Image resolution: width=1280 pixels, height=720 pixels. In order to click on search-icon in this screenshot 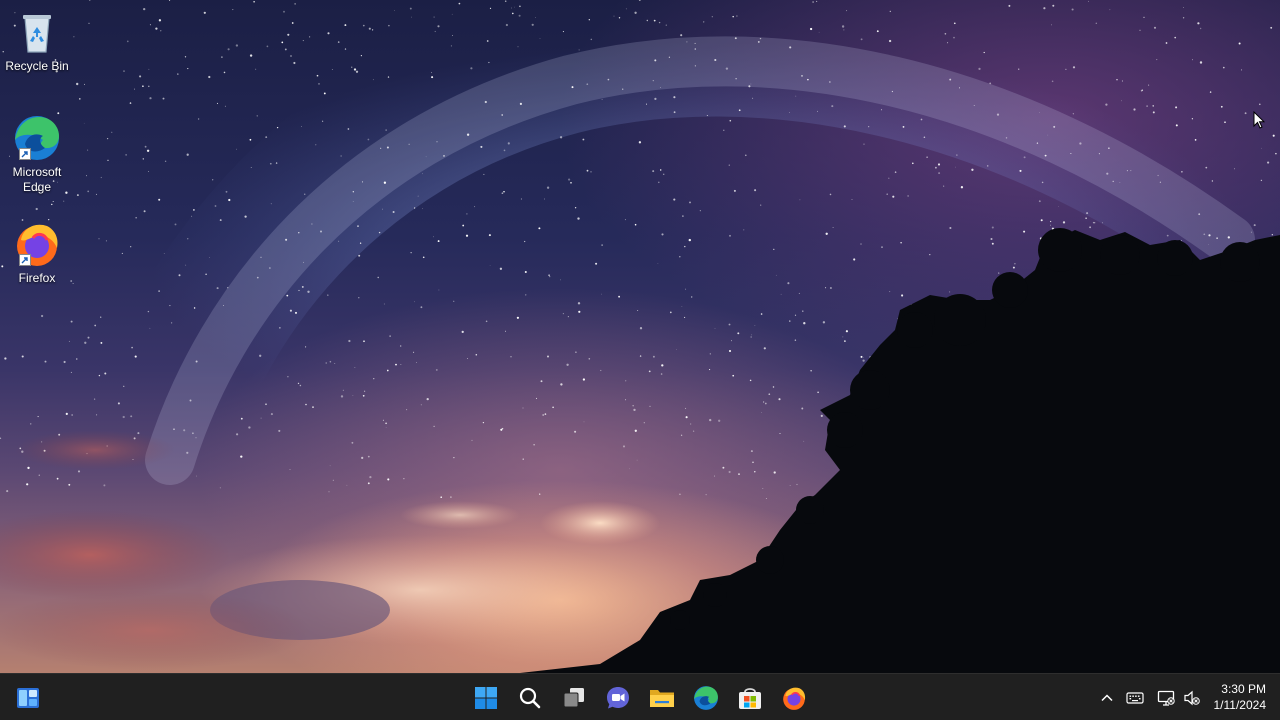, I will do `click(530, 698)`.